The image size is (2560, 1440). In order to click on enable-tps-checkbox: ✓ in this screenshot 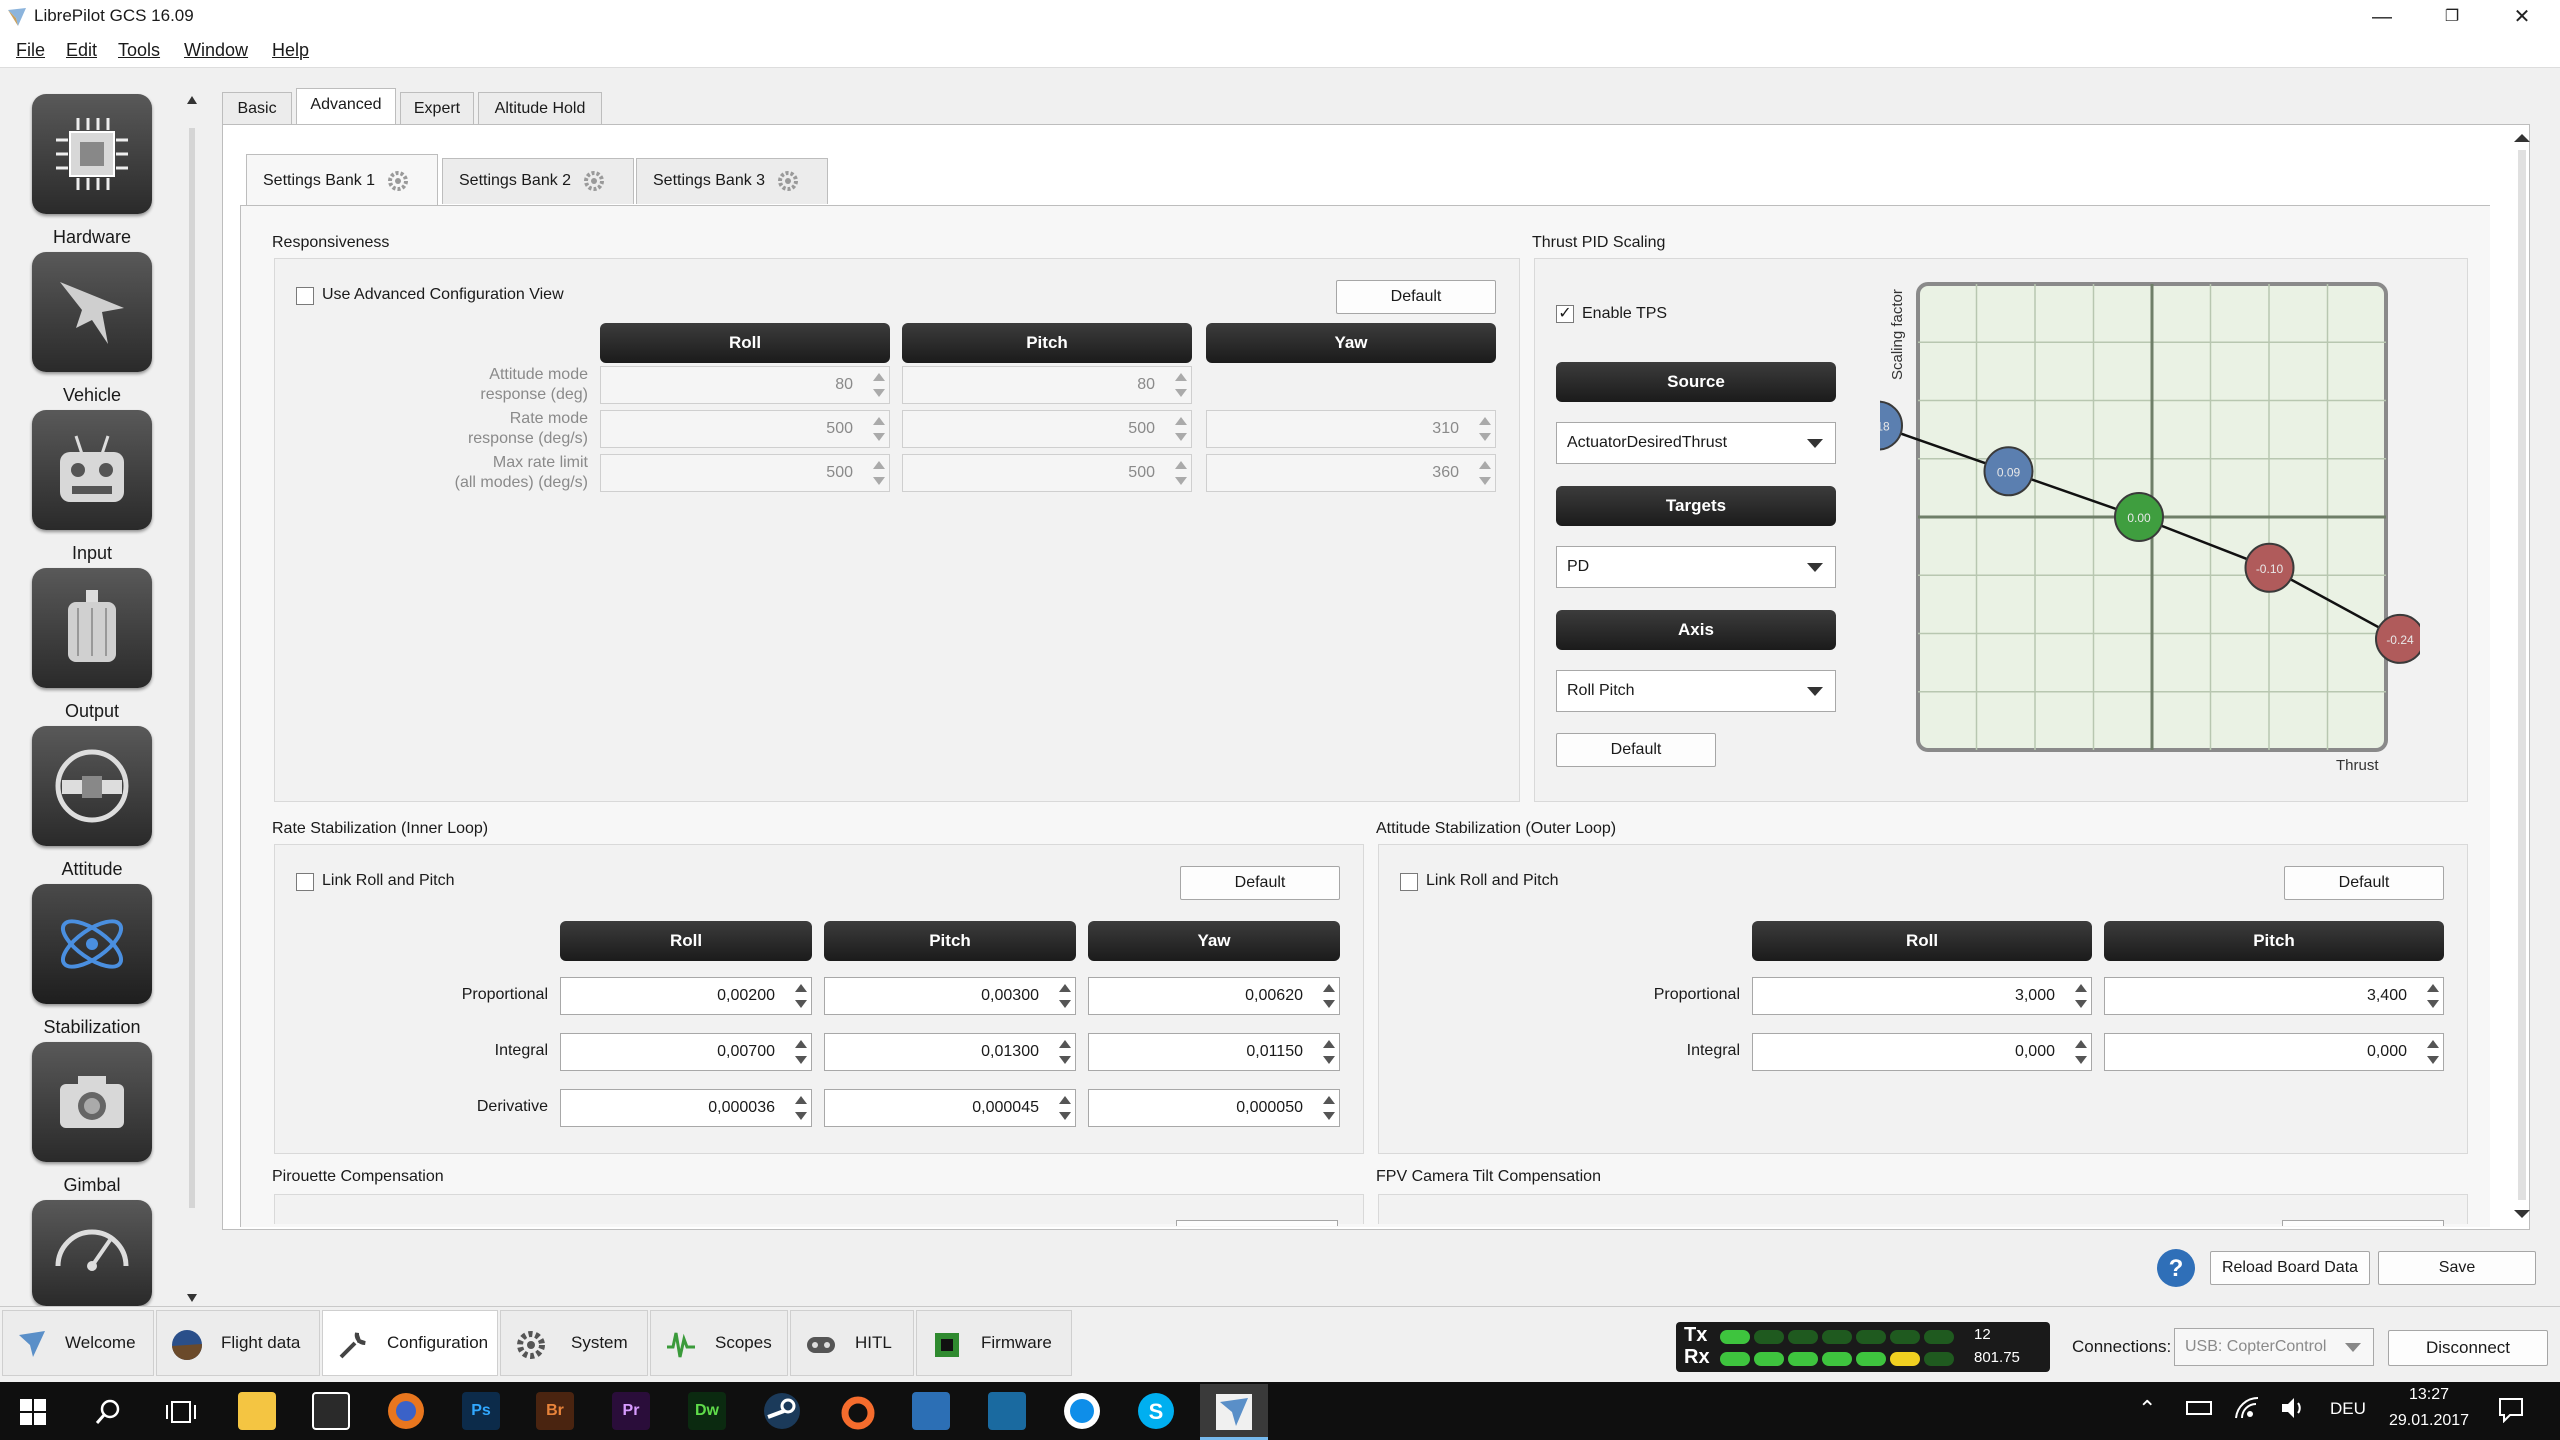, I will do `click(1565, 314)`.